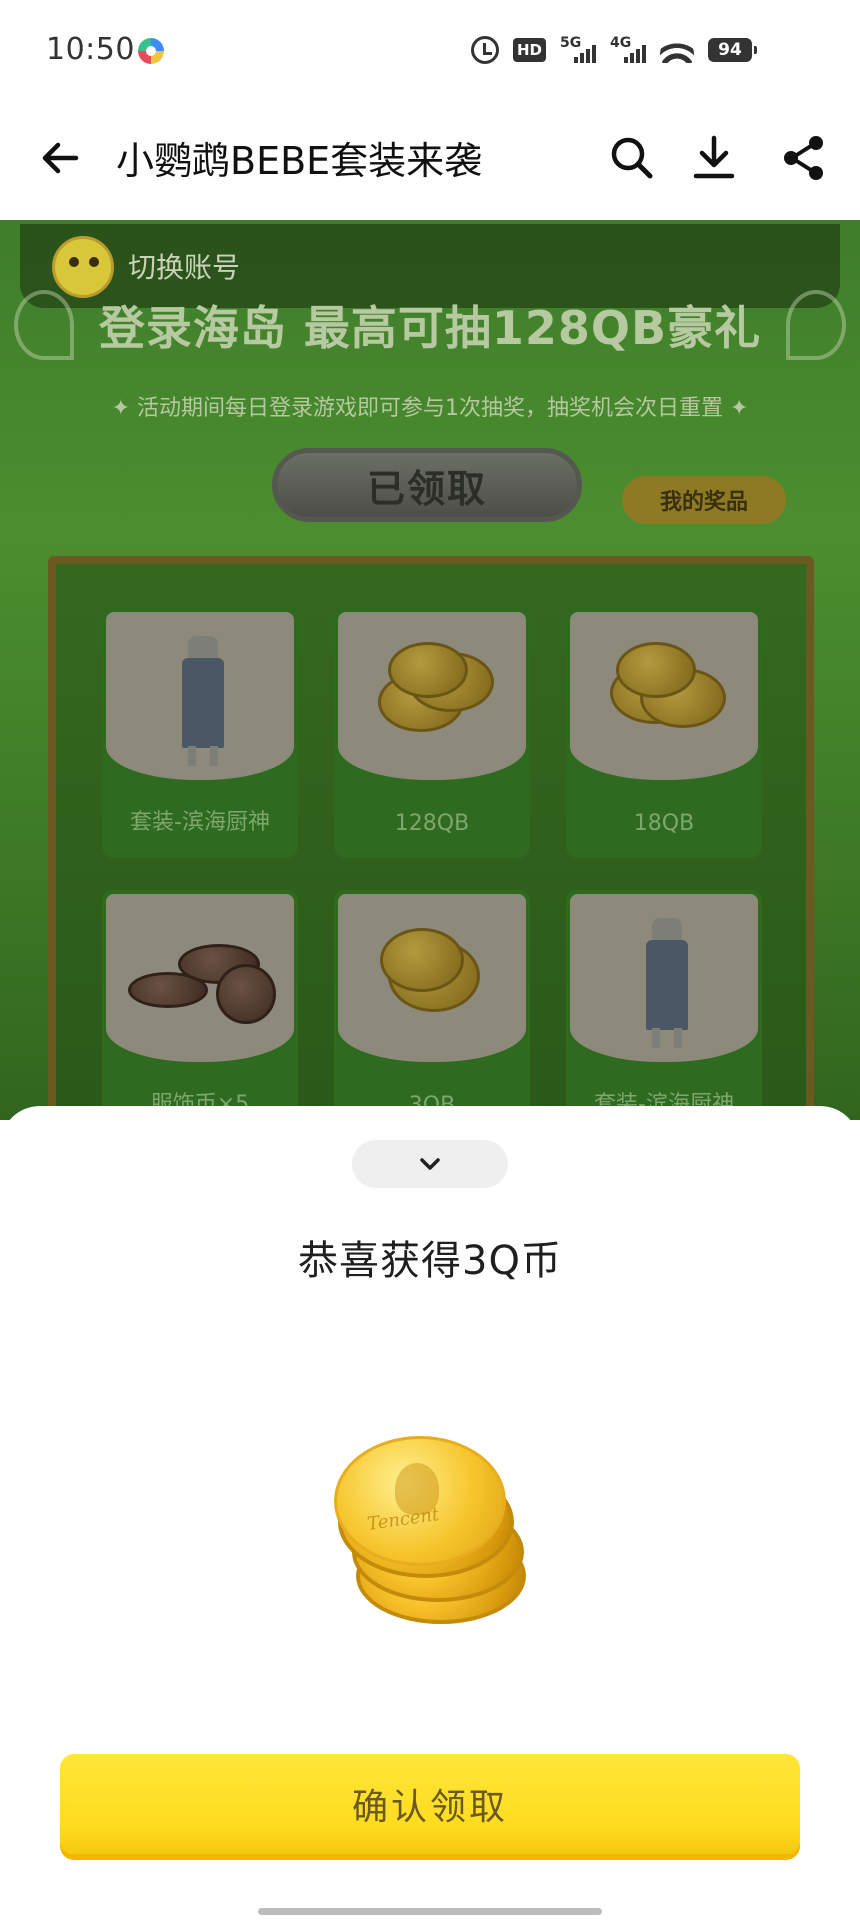 The height and width of the screenshot is (1920, 860). I want to click on prize-card: 服饰币×5, so click(200, 1005).